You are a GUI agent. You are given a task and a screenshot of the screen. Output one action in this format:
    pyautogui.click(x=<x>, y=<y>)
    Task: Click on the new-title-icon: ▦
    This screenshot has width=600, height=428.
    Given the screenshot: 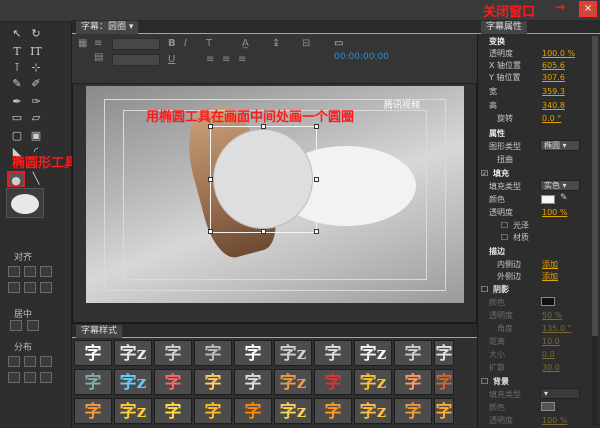 What is the action you would take?
    pyautogui.click(x=82, y=43)
    